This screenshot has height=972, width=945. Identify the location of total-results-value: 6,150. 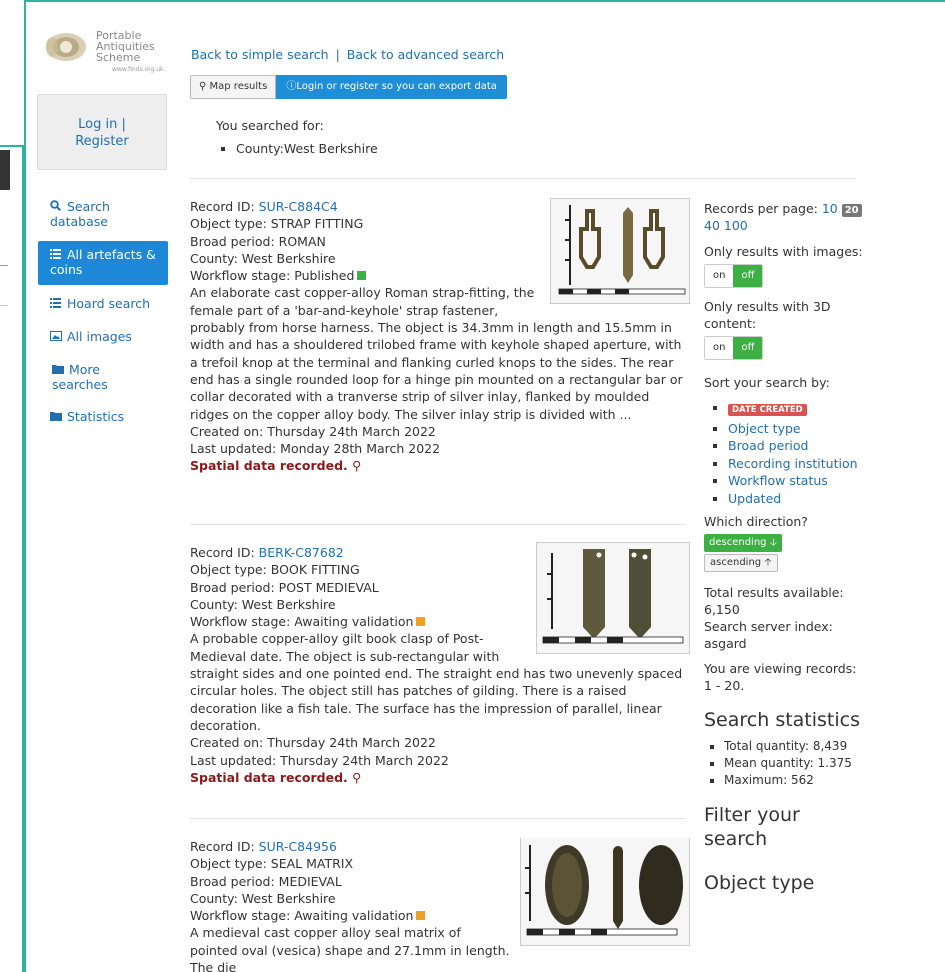
(722, 609).